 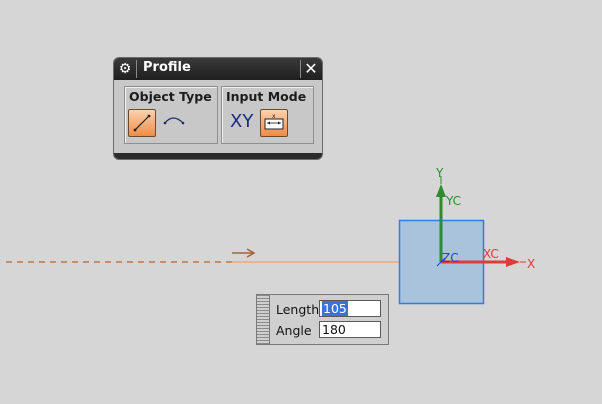 What do you see at coordinates (322, 319) in the screenshot?
I see `dynamic-input-box: Length 105 Angle 180` at bounding box center [322, 319].